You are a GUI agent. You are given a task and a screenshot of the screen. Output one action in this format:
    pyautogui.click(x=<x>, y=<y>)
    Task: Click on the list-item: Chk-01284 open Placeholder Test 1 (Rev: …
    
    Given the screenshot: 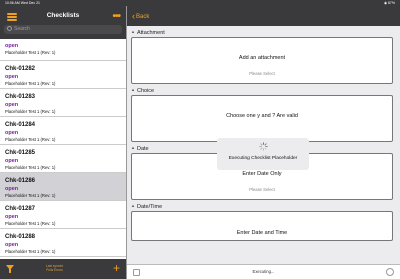 What is the action you would take?
    pyautogui.click(x=63, y=131)
    